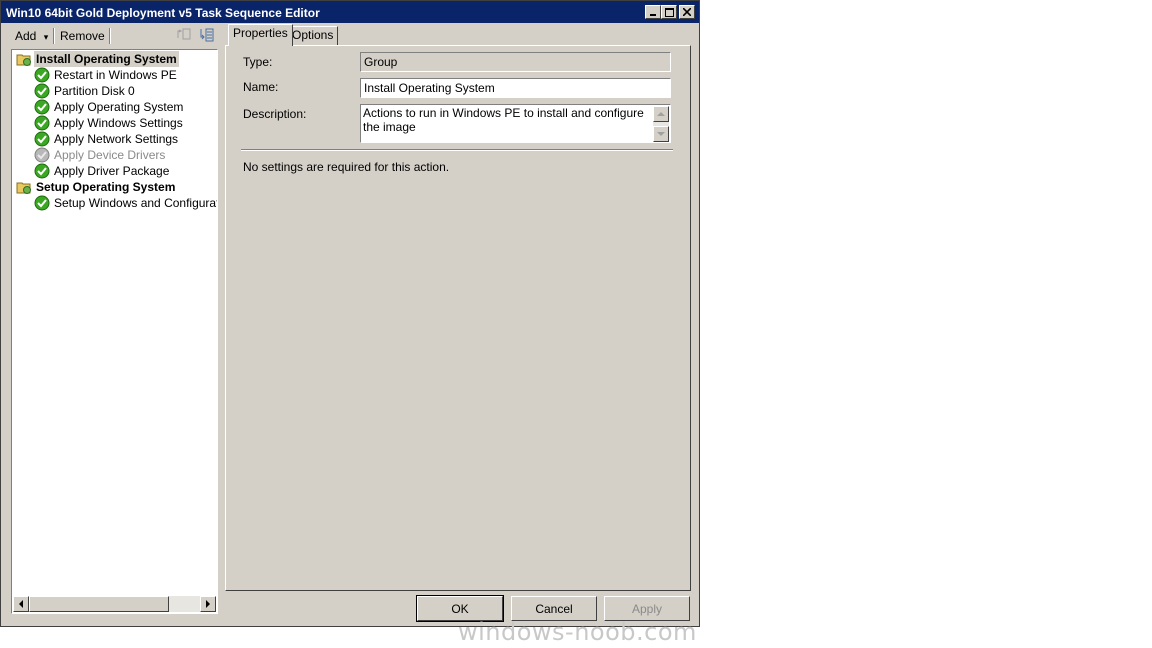 This screenshot has width=1152, height=648. I want to click on tree-horizontal-scrollbar, so click(114, 604).